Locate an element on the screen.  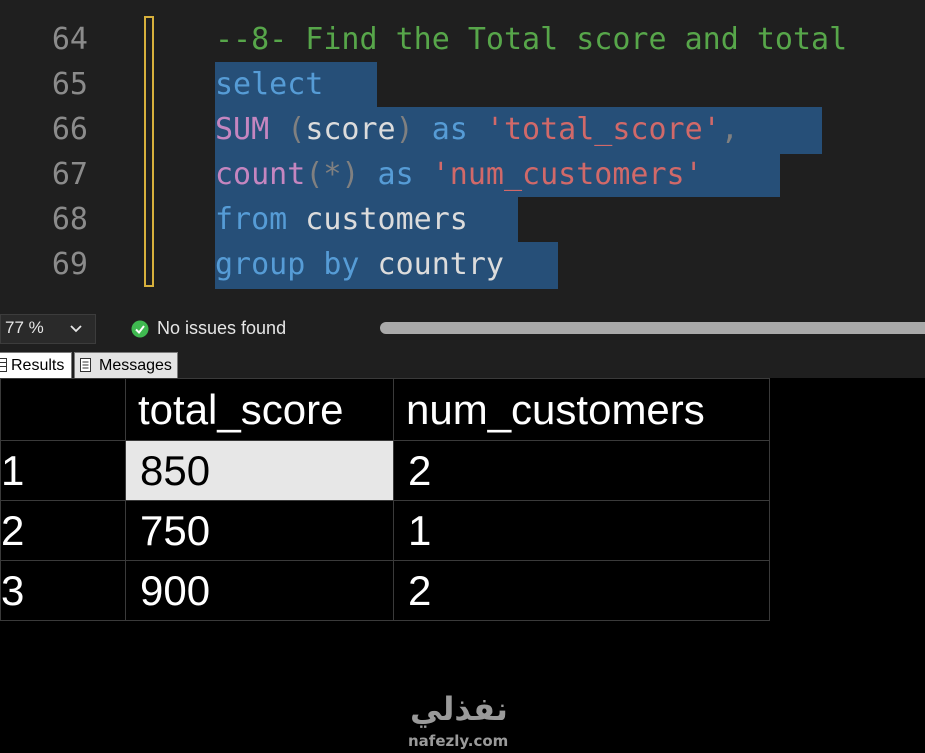
zoom-dropdown: 77 % is located at coordinates (48, 329).